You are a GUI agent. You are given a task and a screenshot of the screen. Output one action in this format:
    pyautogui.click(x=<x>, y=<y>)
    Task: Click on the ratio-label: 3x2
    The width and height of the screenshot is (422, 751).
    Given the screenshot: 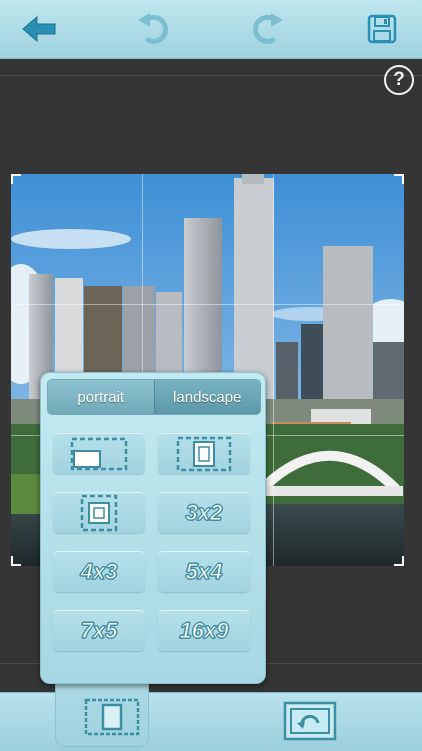 What is the action you would take?
    pyautogui.click(x=204, y=512)
    